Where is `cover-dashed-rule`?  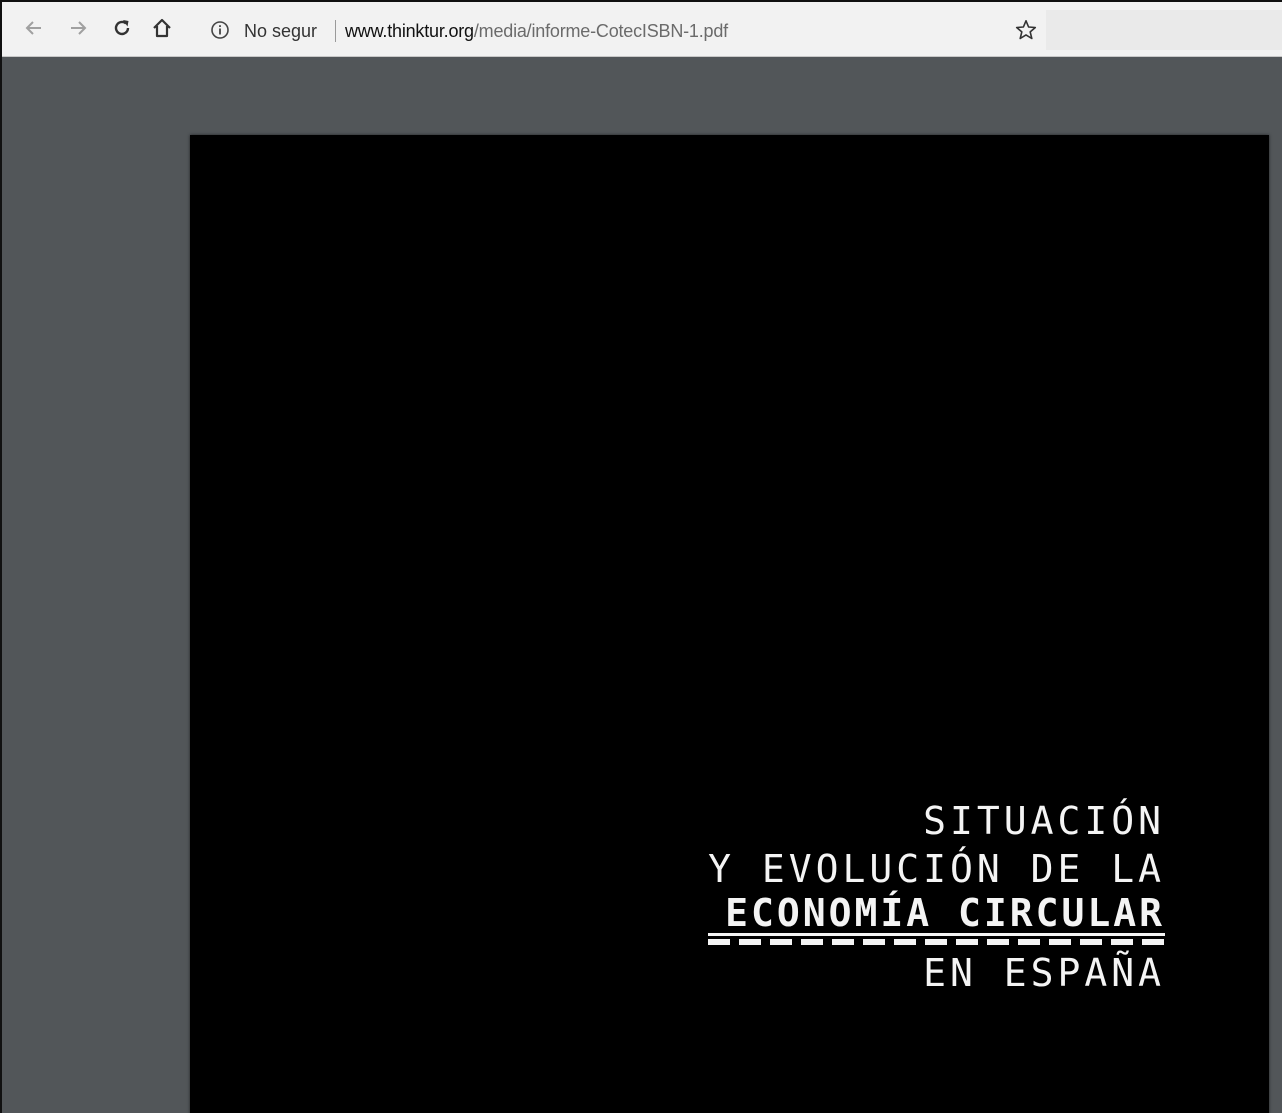
cover-dashed-rule is located at coordinates (936, 942).